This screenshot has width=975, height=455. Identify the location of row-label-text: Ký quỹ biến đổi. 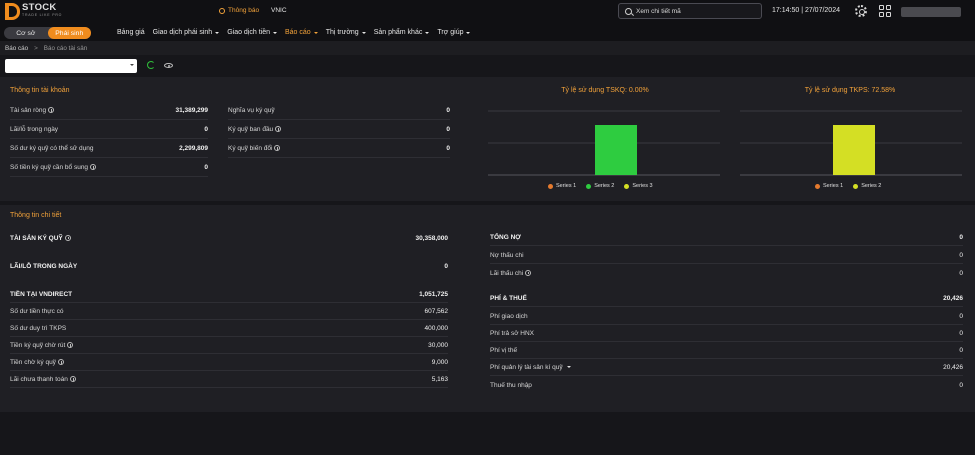
(250, 148).